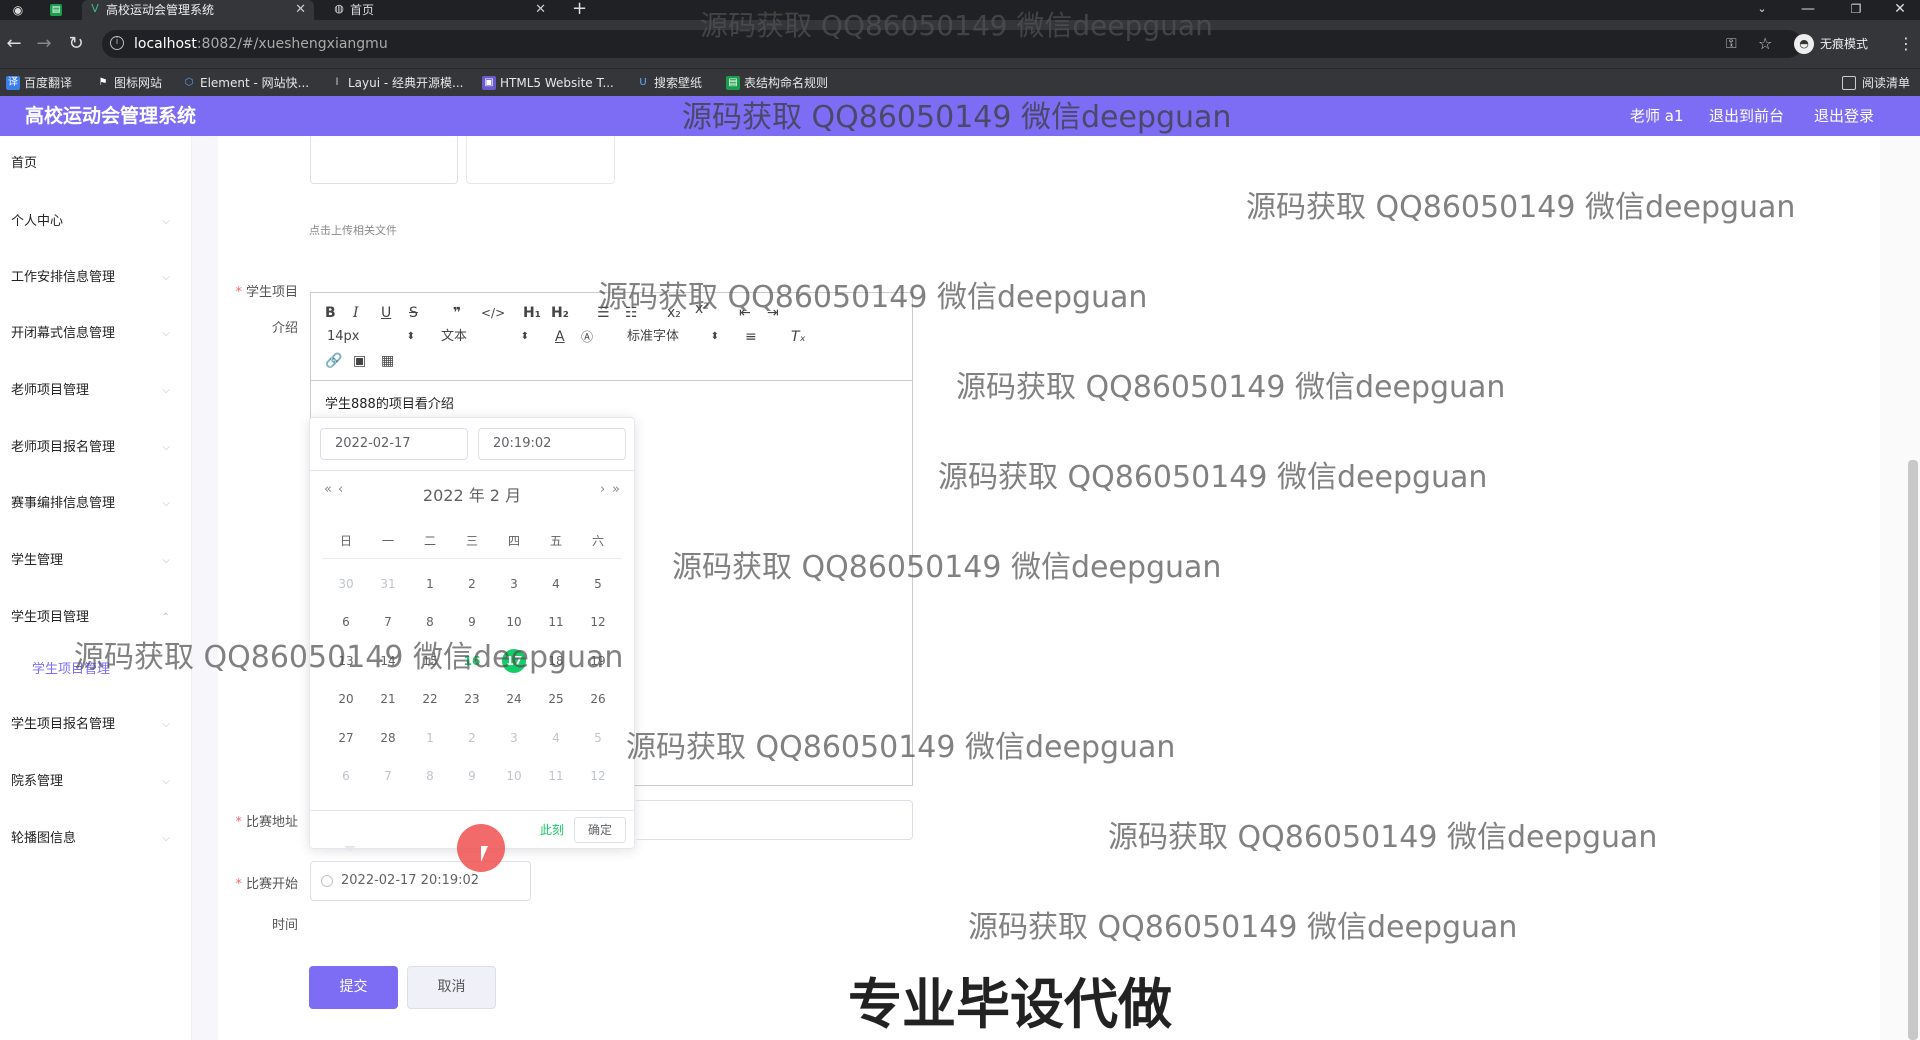  Describe the element at coordinates (346, 699) in the screenshot. I see `calendar-day: 20` at that location.